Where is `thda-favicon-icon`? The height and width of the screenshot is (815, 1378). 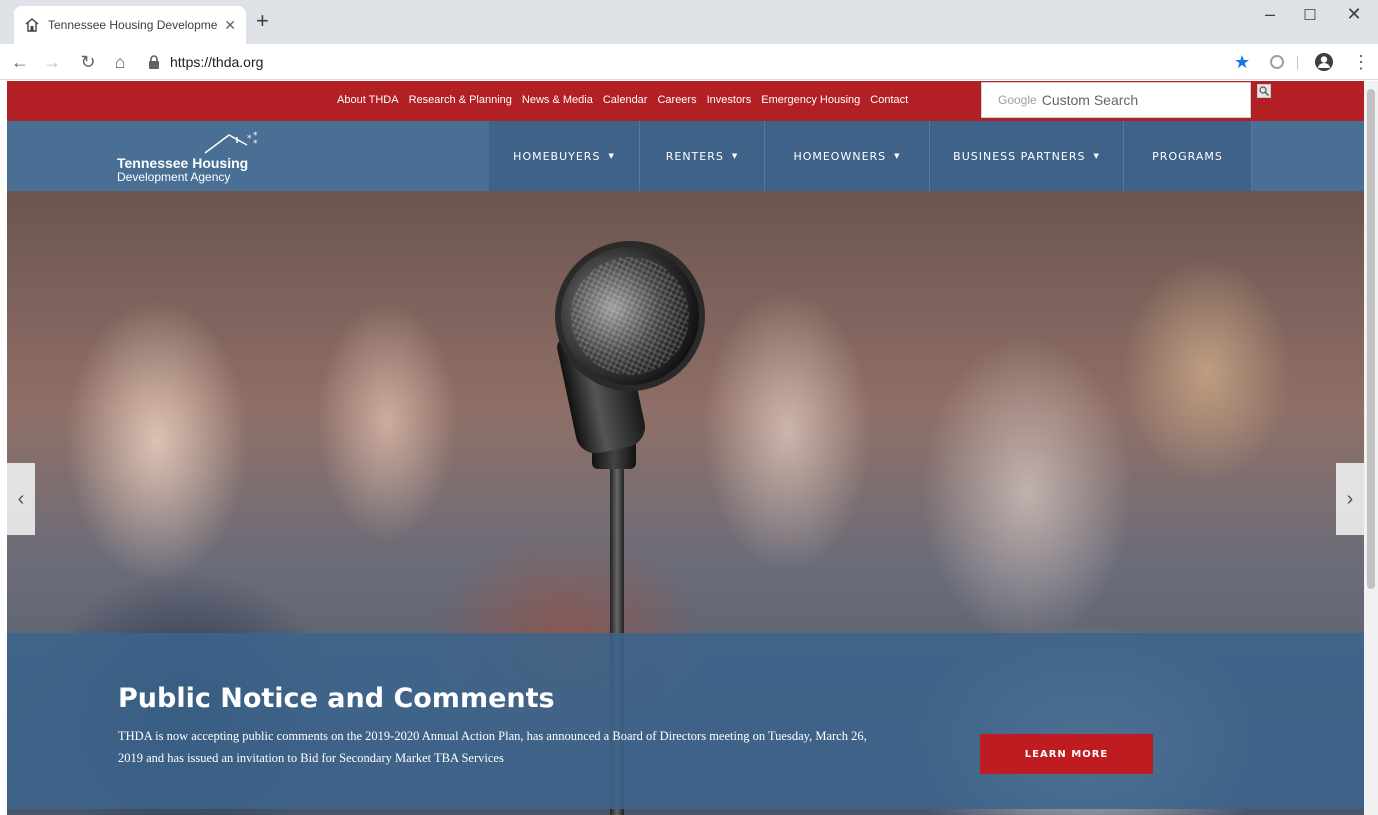
thda-favicon-icon is located at coordinates (32, 25).